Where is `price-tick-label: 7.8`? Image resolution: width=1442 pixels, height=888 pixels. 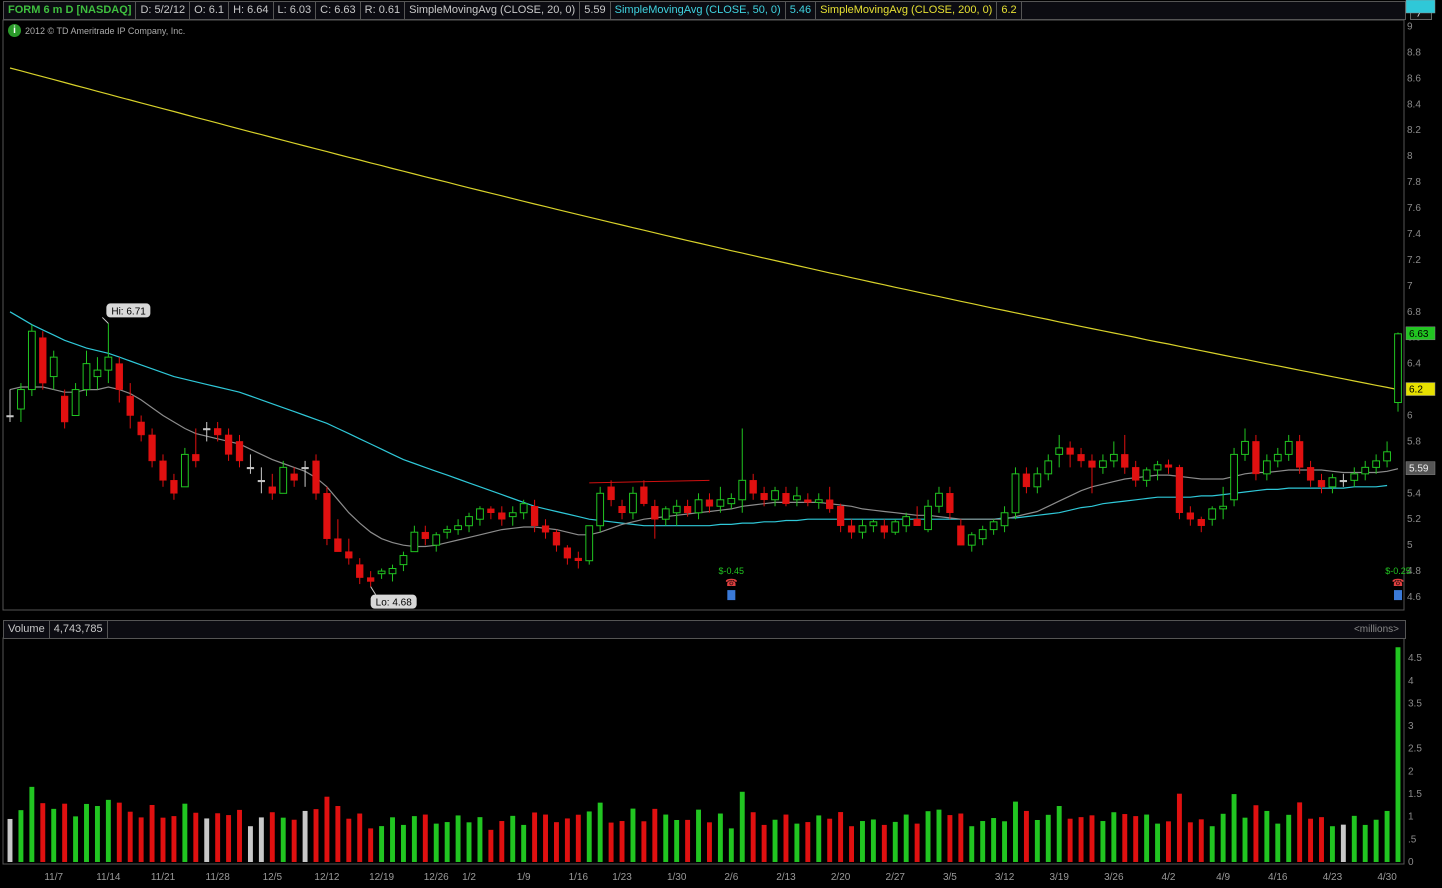
price-tick-label: 7.8 is located at coordinates (1414, 182).